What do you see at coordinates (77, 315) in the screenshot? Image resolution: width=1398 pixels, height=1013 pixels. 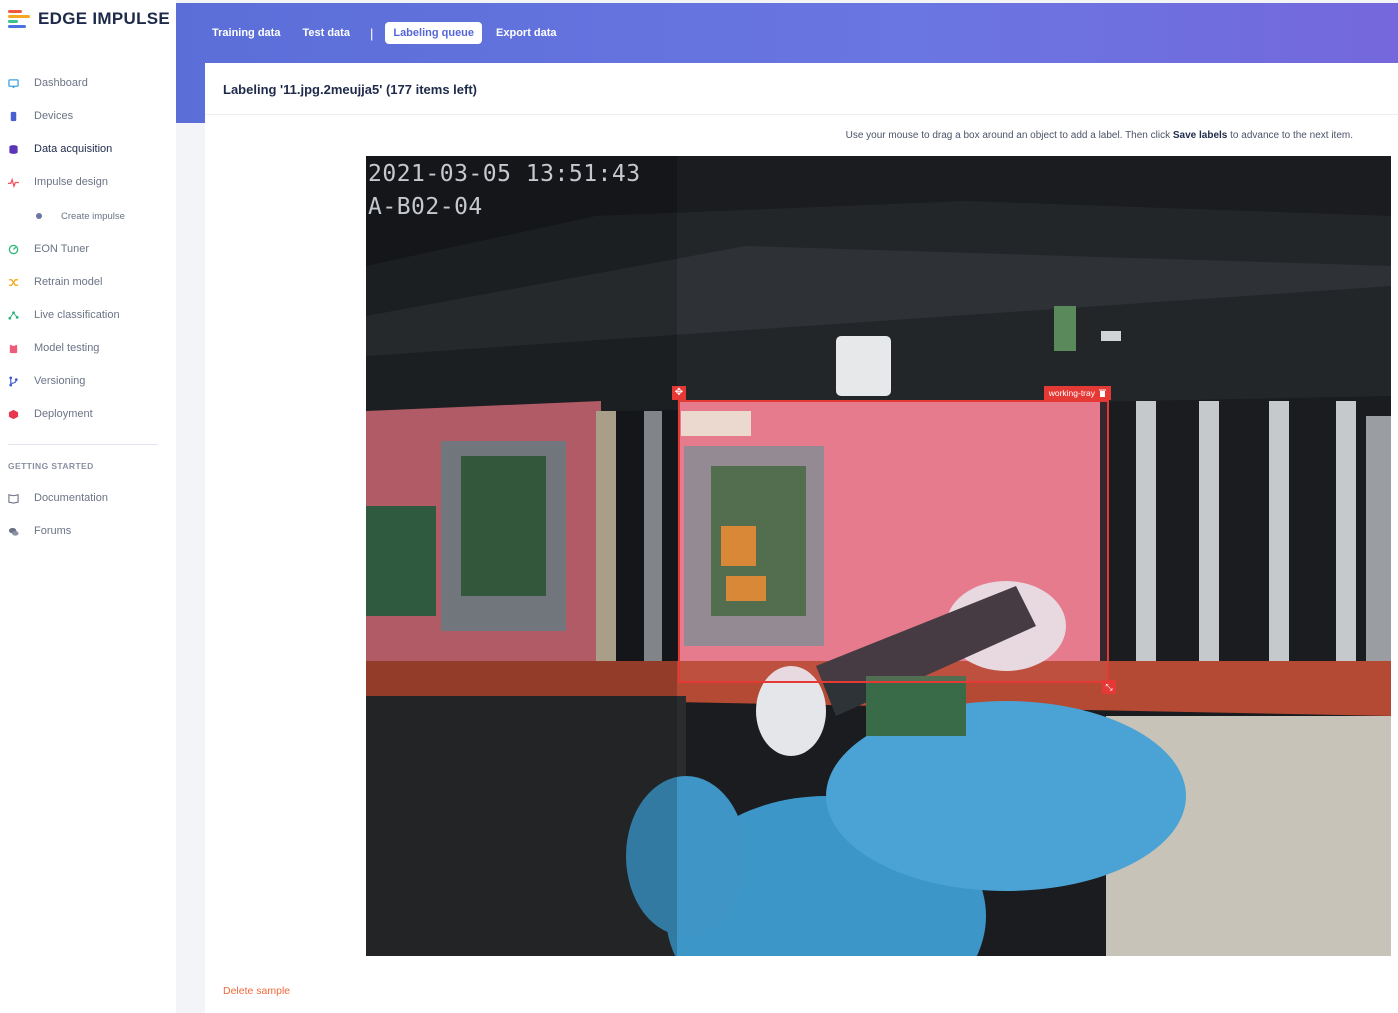 I see `sidebar-item-label: Live classification` at bounding box center [77, 315].